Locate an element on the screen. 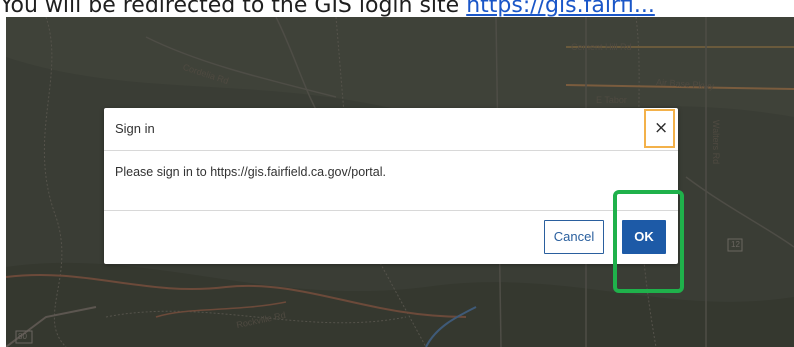 The width and height of the screenshot is (794, 347). close-icon: × is located at coordinates (661, 128).